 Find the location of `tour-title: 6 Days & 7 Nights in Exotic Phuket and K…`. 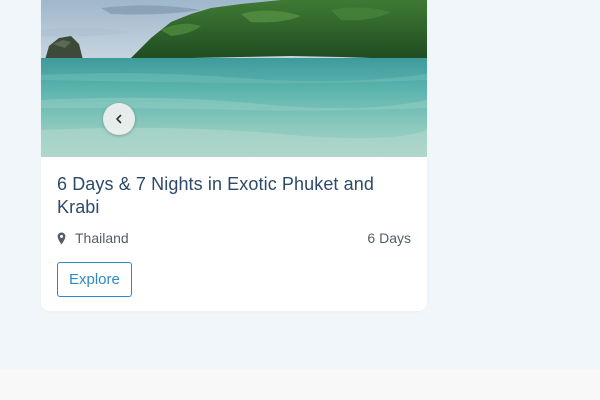

tour-title: 6 Days & 7 Nights in Exotic Phuket and K… is located at coordinates (234, 196).